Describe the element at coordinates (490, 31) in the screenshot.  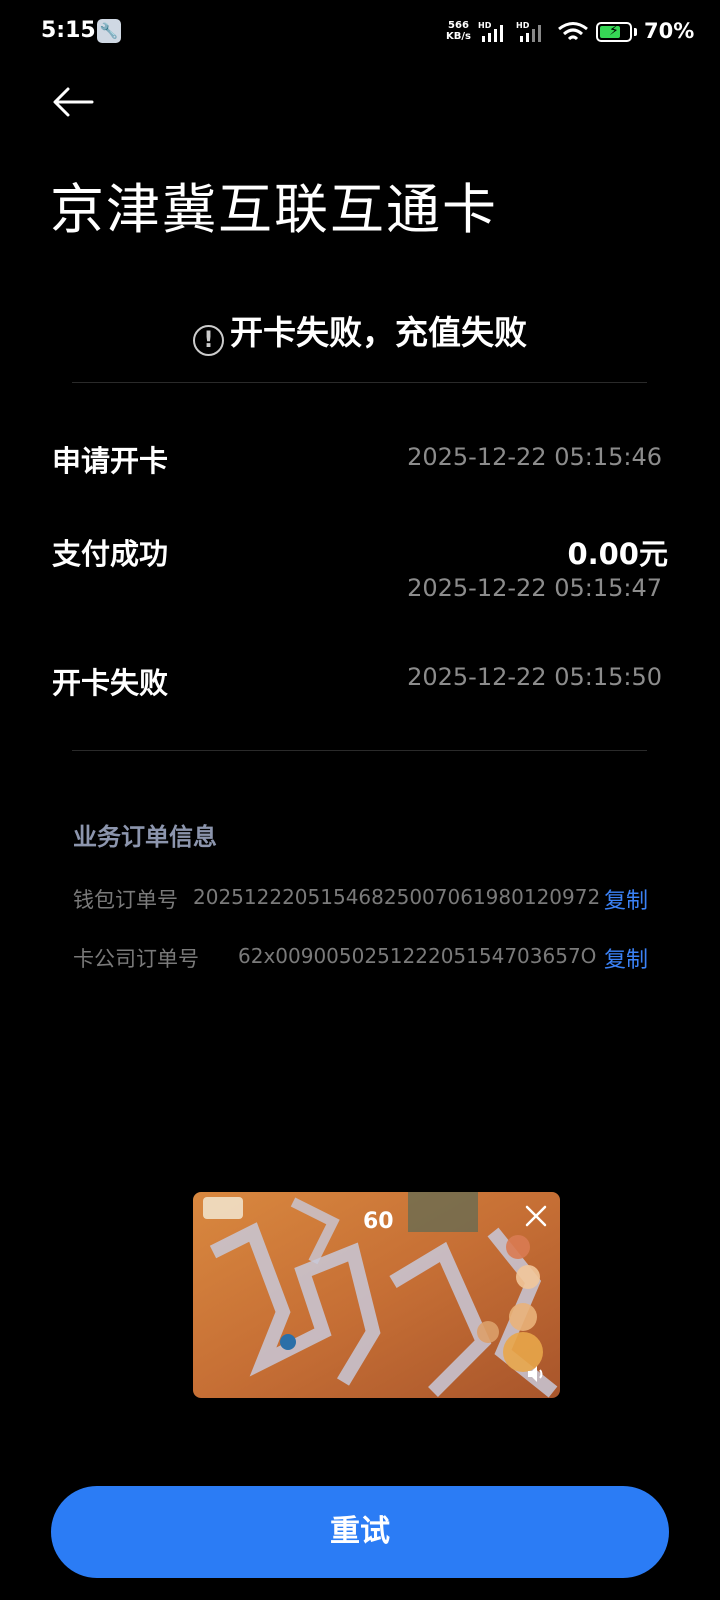
I see `signal-icon: HD` at that location.